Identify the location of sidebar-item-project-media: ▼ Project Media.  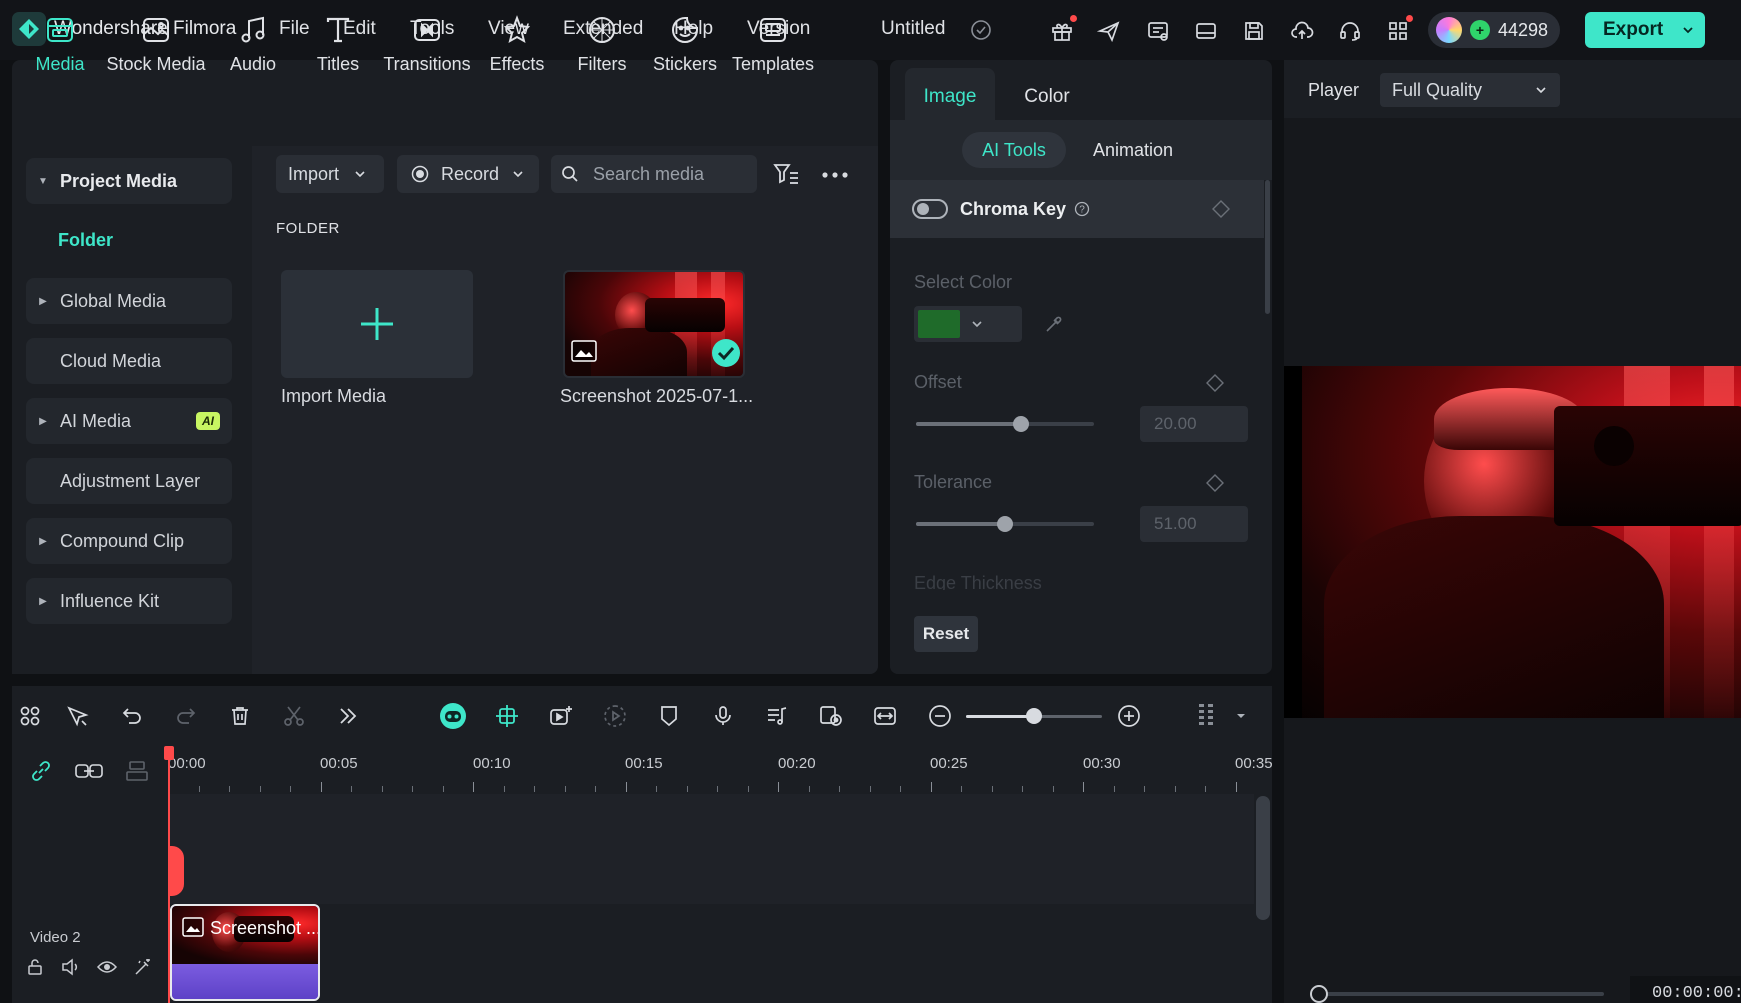
(129, 181).